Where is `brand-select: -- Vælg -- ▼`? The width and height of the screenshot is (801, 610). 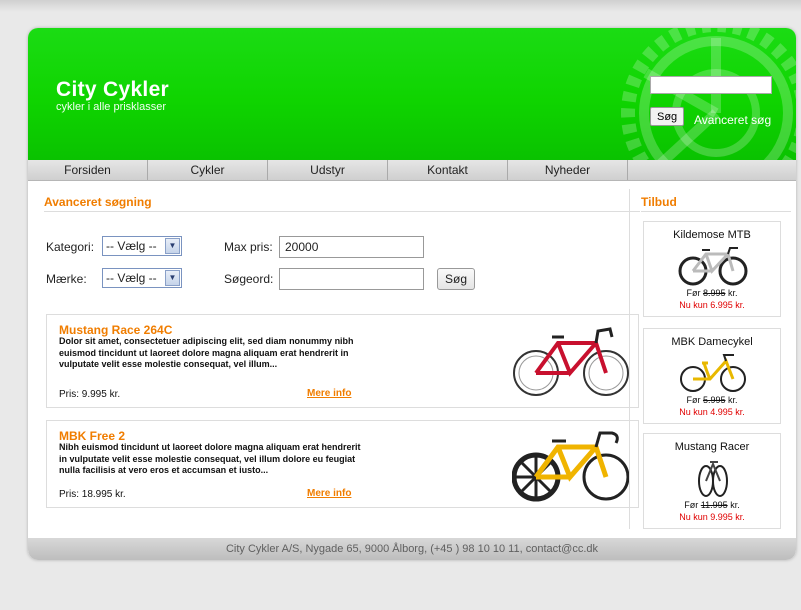 brand-select: -- Vælg -- ▼ is located at coordinates (142, 278).